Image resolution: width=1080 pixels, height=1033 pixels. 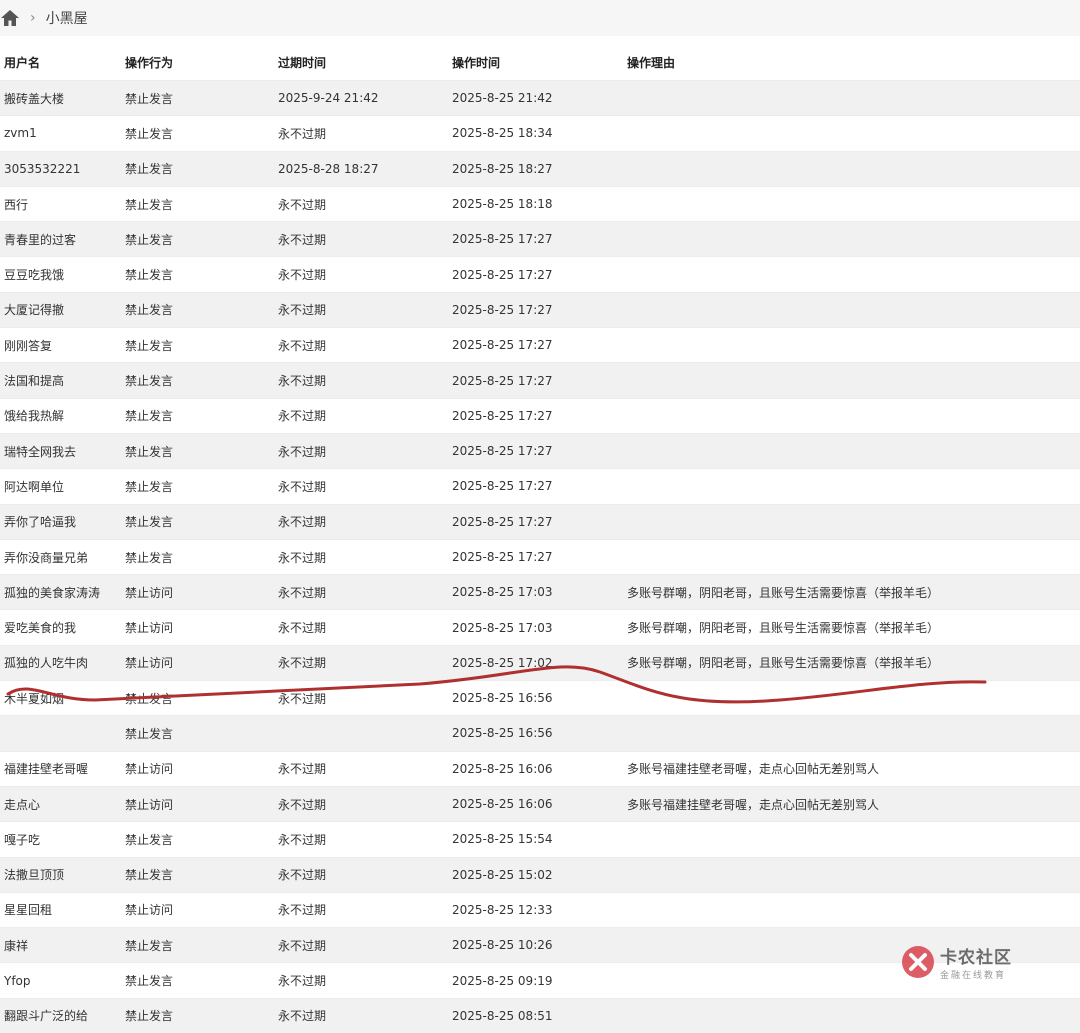 I want to click on table-row: 阿达啊单位 禁止发言 永不过期 2025-8-25 17:27, so click(x=540, y=486).